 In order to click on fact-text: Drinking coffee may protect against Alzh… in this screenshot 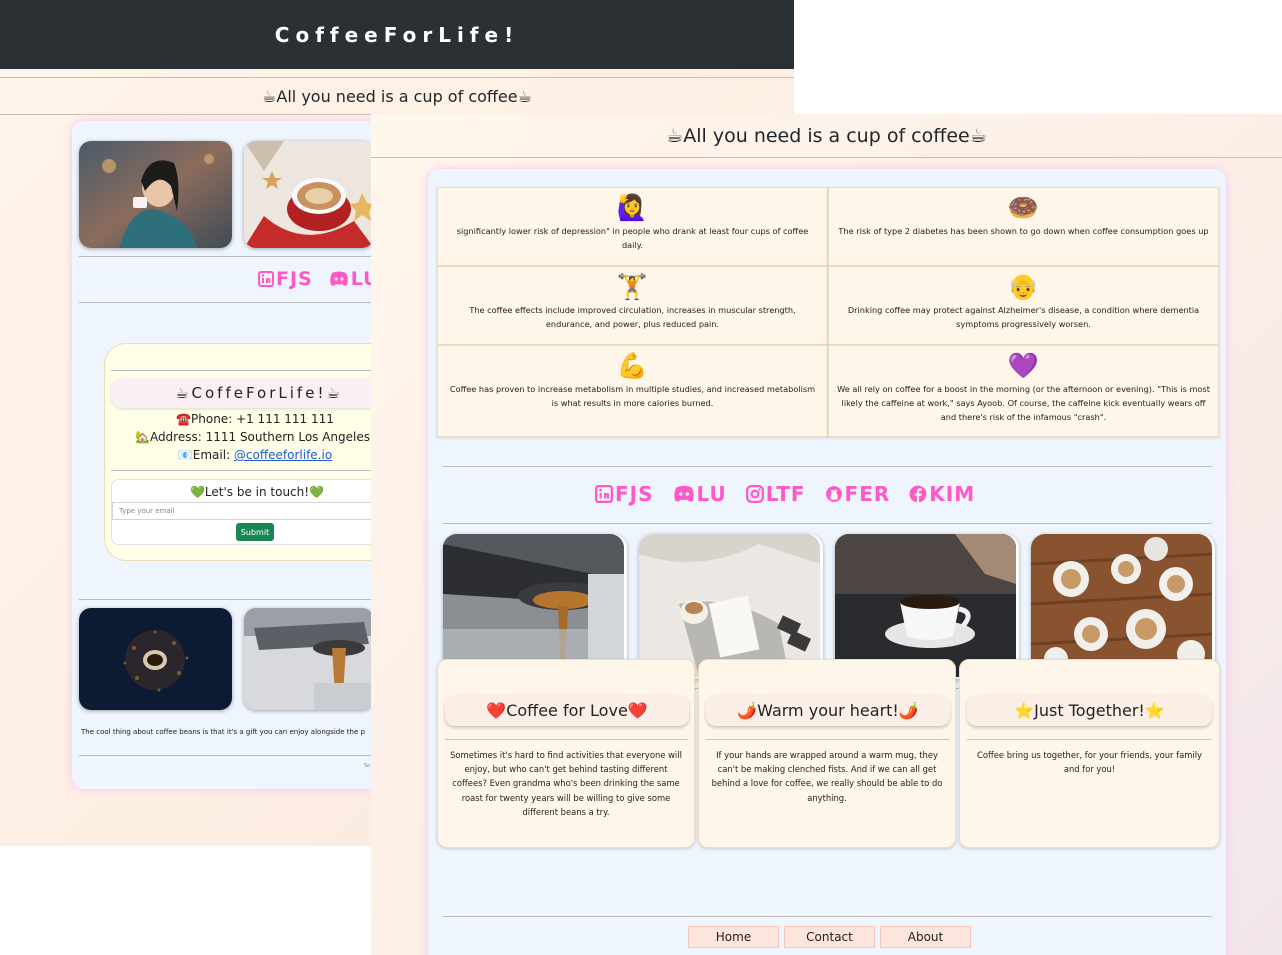, I will do `click(1023, 317)`.